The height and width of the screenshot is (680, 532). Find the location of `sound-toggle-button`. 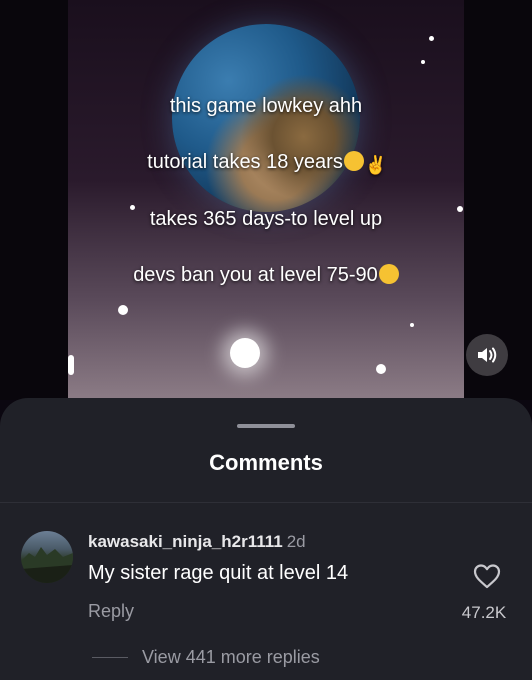

sound-toggle-button is located at coordinates (487, 355).